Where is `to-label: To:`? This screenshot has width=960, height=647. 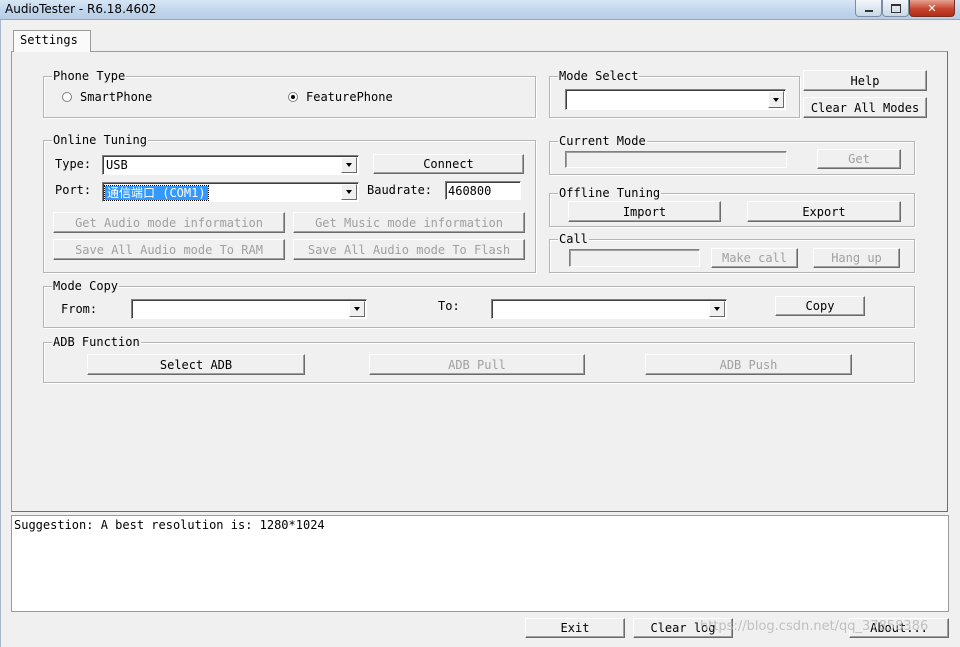 to-label: To: is located at coordinates (449, 306).